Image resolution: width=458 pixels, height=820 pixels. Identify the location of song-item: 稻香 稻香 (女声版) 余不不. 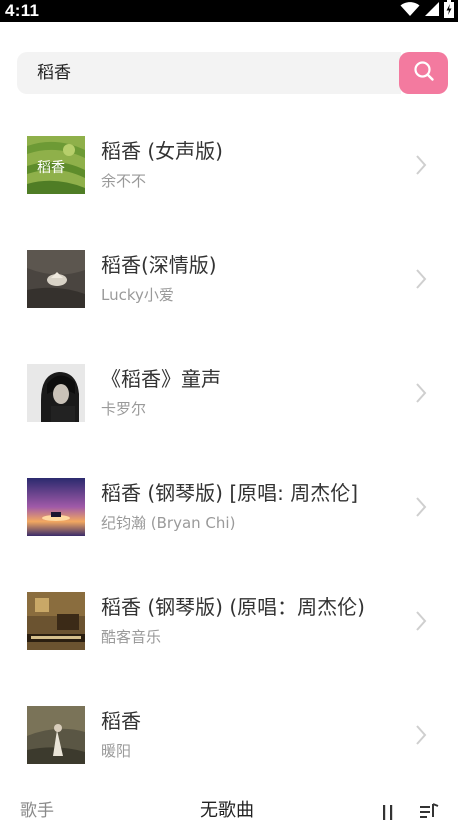
(229, 165).